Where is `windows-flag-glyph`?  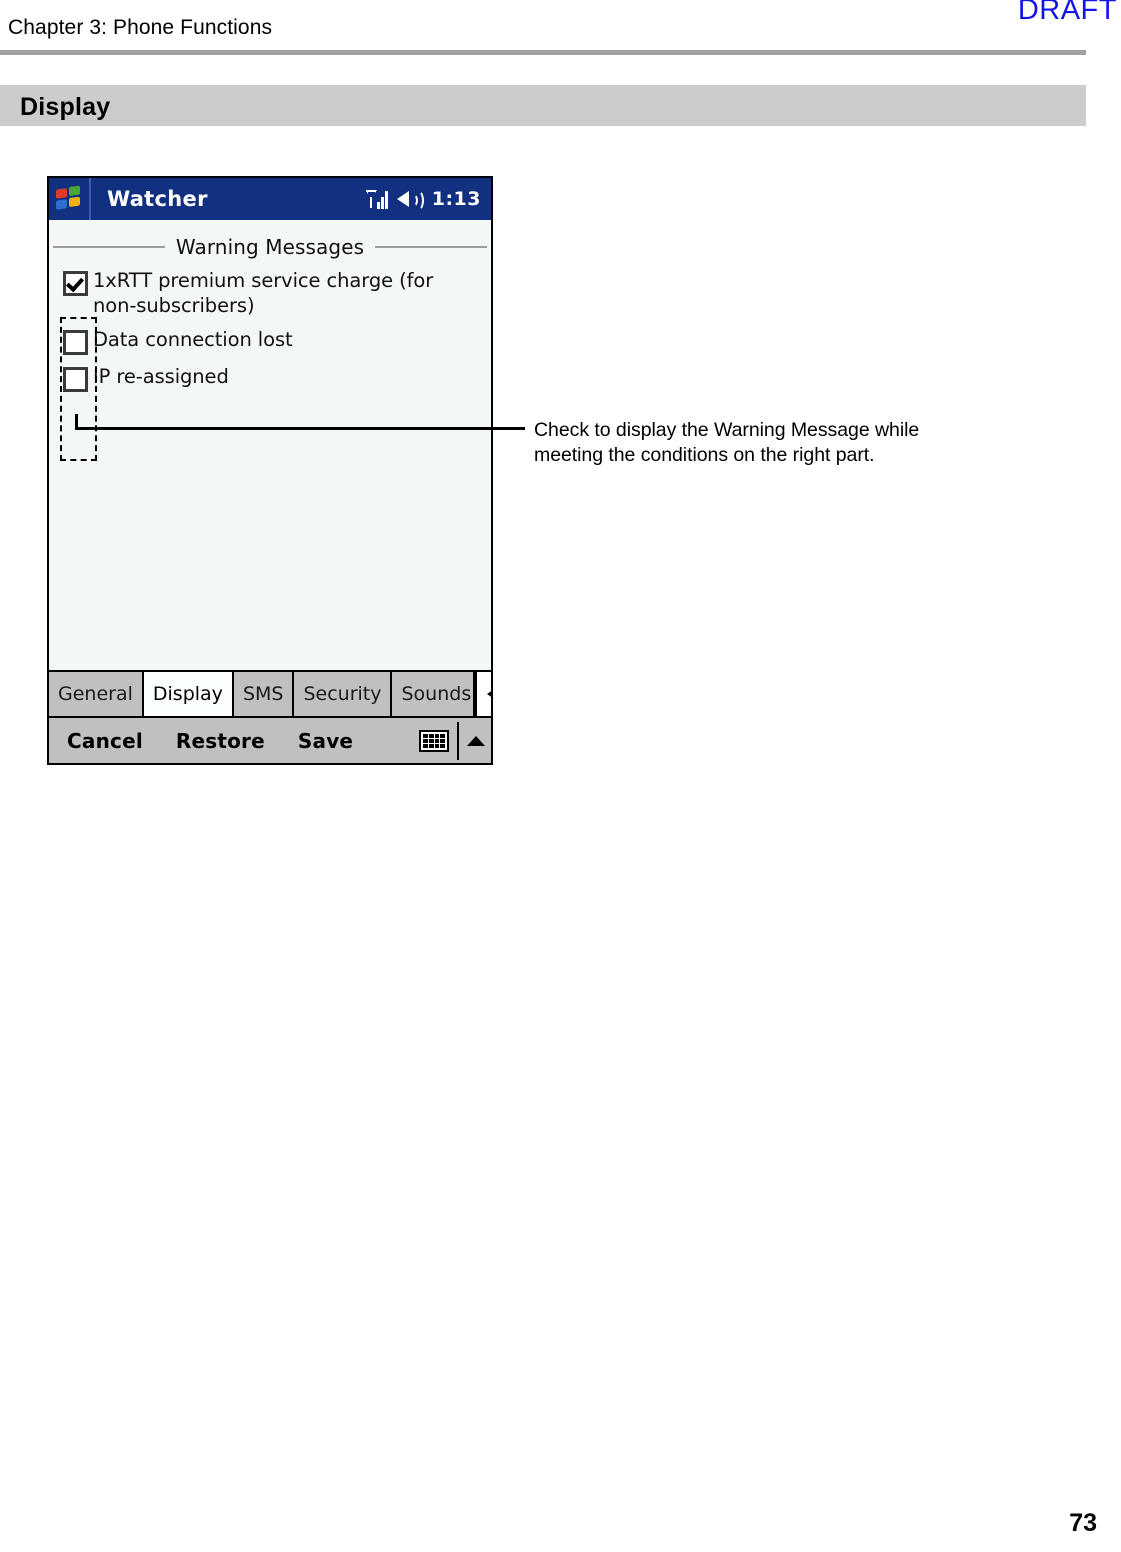
windows-flag-glyph is located at coordinates (69, 198).